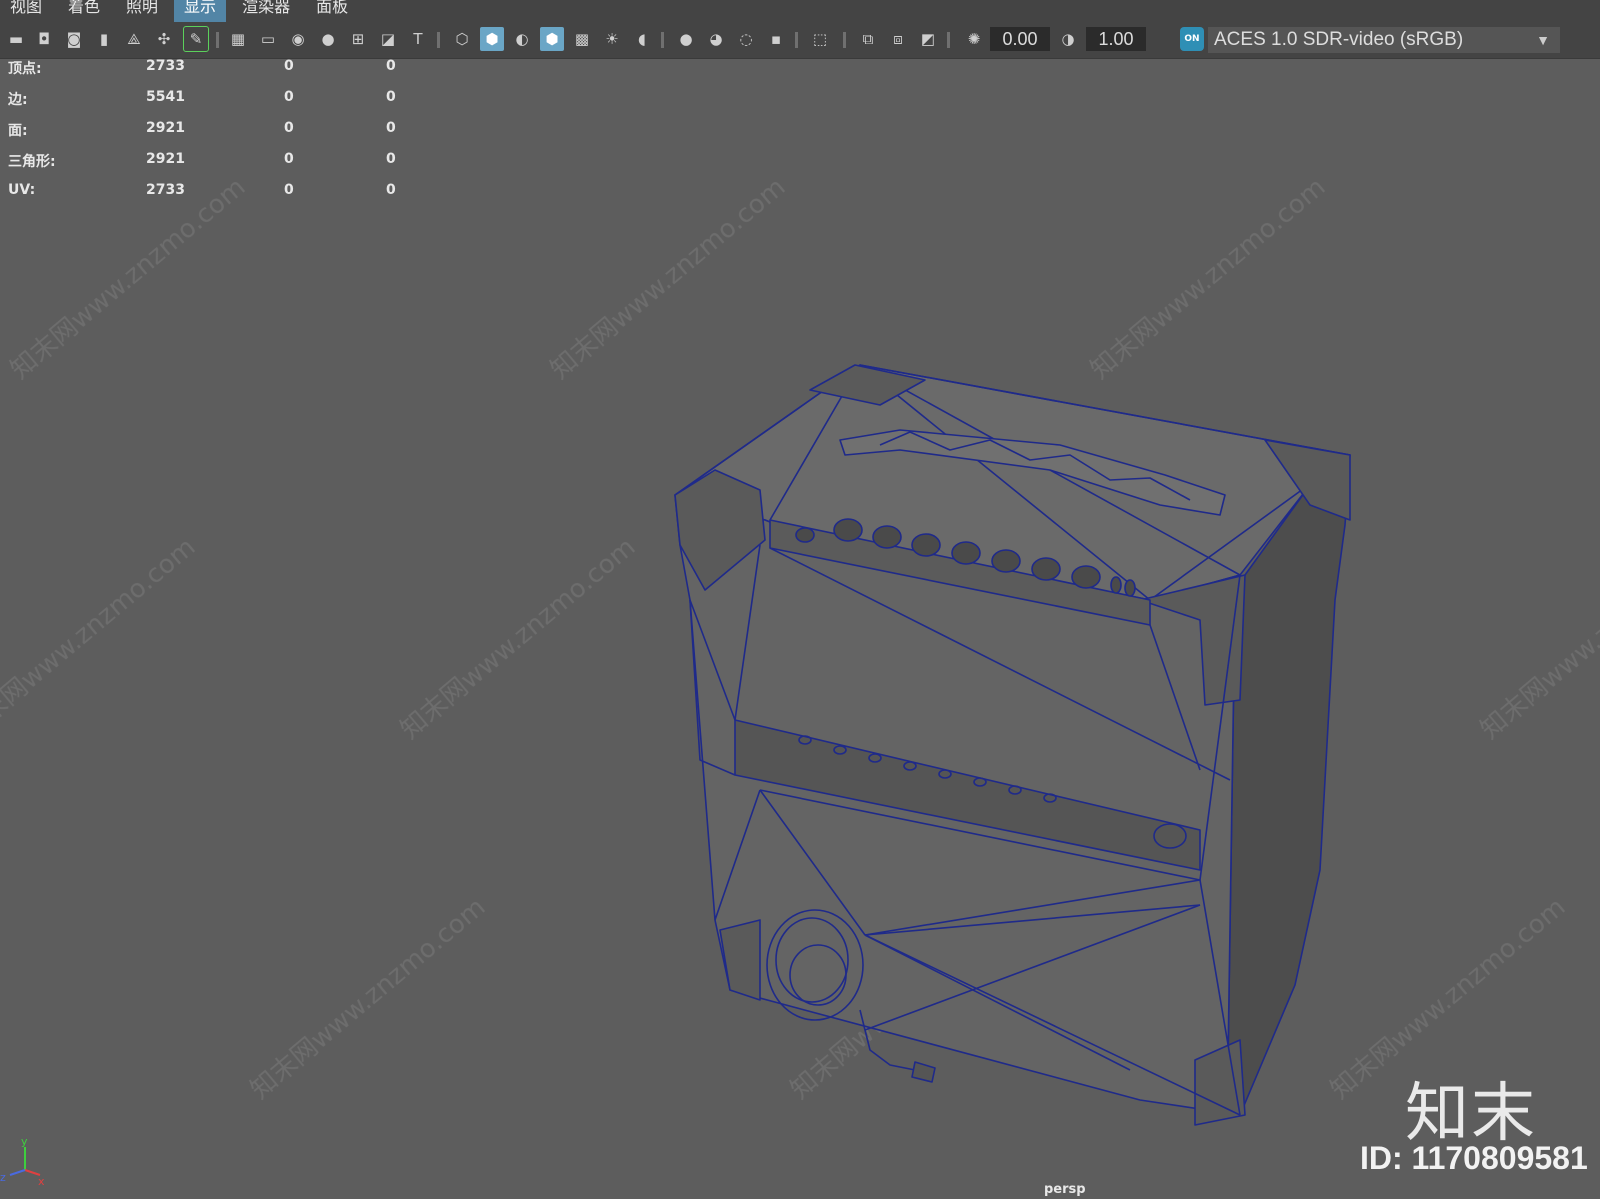  Describe the element at coordinates (1065, 1189) in the screenshot. I see `camera-name-label: persp` at that location.